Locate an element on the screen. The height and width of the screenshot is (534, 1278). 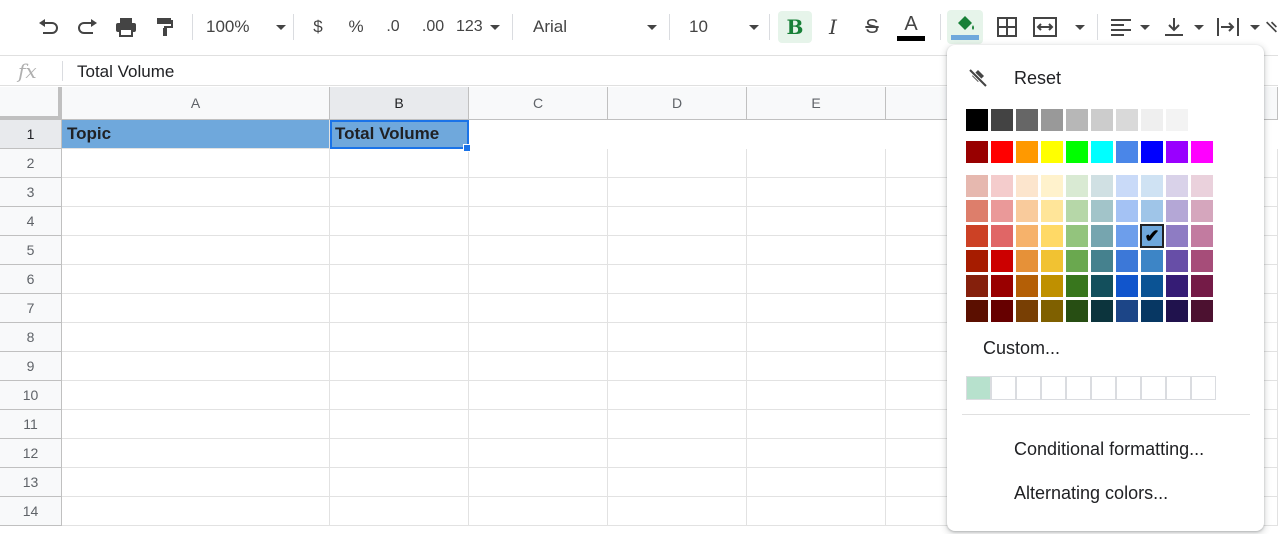
text-rotation-button is located at coordinates (1271, 27).